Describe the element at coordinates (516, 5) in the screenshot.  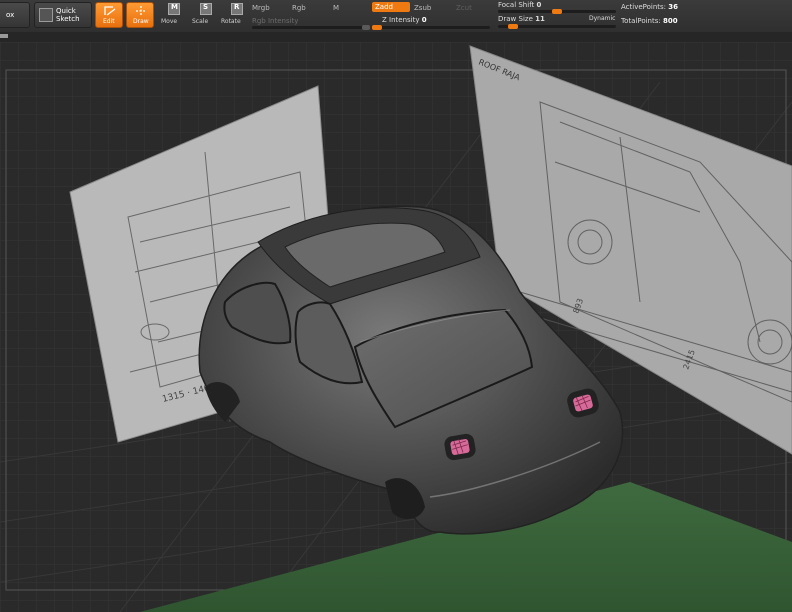
I see `focal-shift-text: Focal Shift` at that location.